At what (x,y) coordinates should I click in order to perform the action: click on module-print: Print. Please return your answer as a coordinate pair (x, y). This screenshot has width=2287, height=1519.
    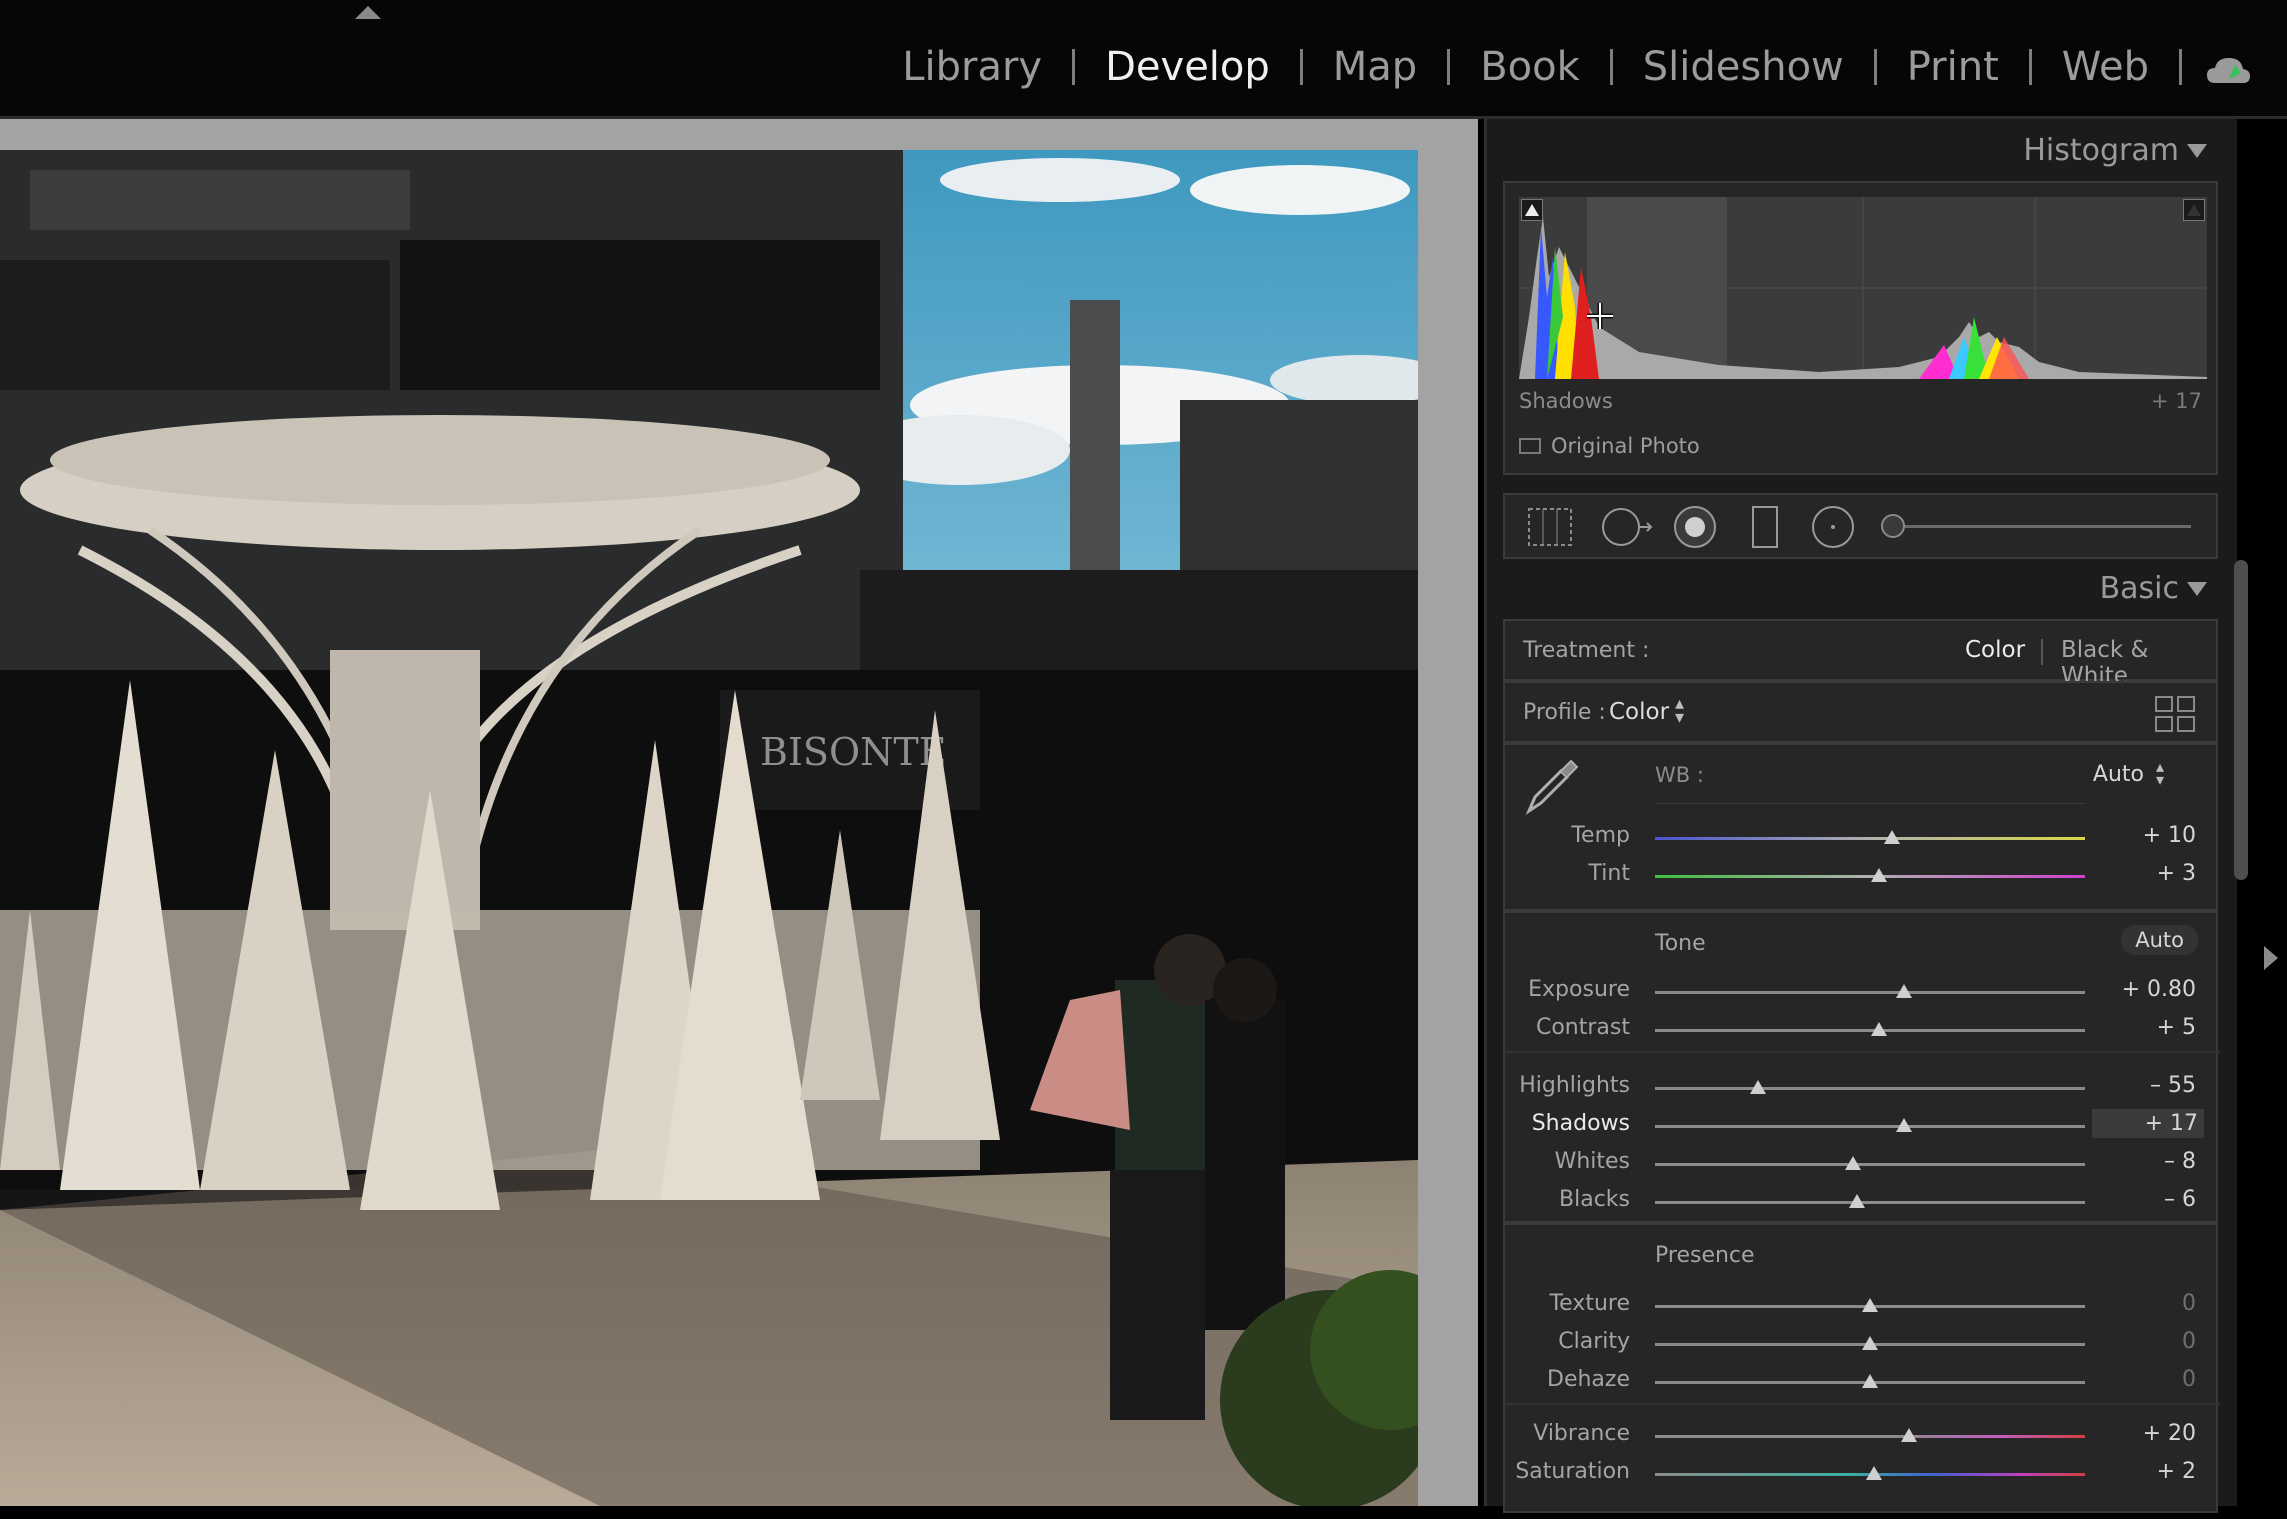
    Looking at the image, I should click on (1953, 67).